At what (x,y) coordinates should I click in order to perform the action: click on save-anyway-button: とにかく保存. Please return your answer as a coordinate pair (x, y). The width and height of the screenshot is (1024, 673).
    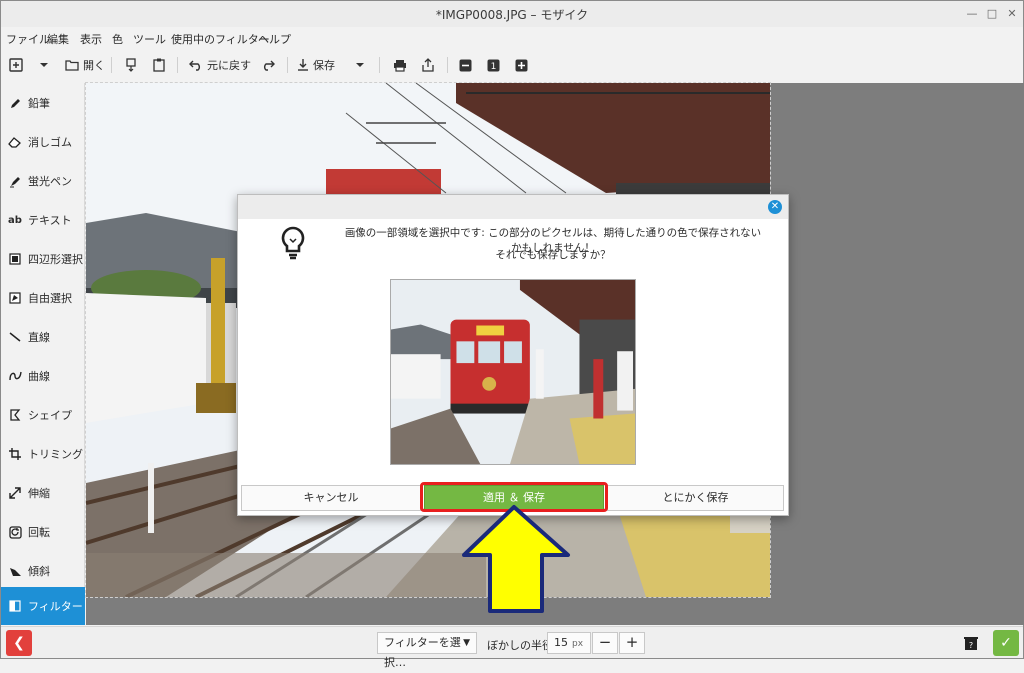
    Looking at the image, I should click on (695, 498).